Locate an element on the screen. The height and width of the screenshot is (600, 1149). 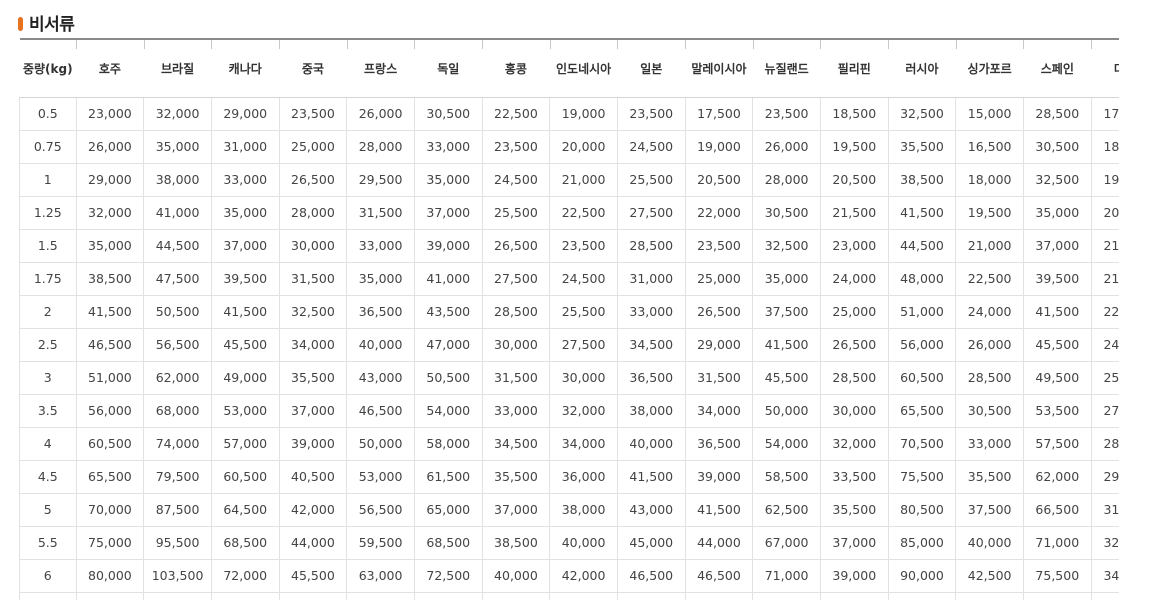
rate-cell: 22,000 is located at coordinates (718, 213).